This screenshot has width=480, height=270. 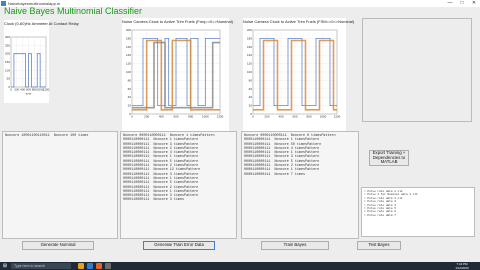 What do you see at coordinates (7, 45) in the screenshot?
I see `y-tick-label: 250` at bounding box center [7, 45].